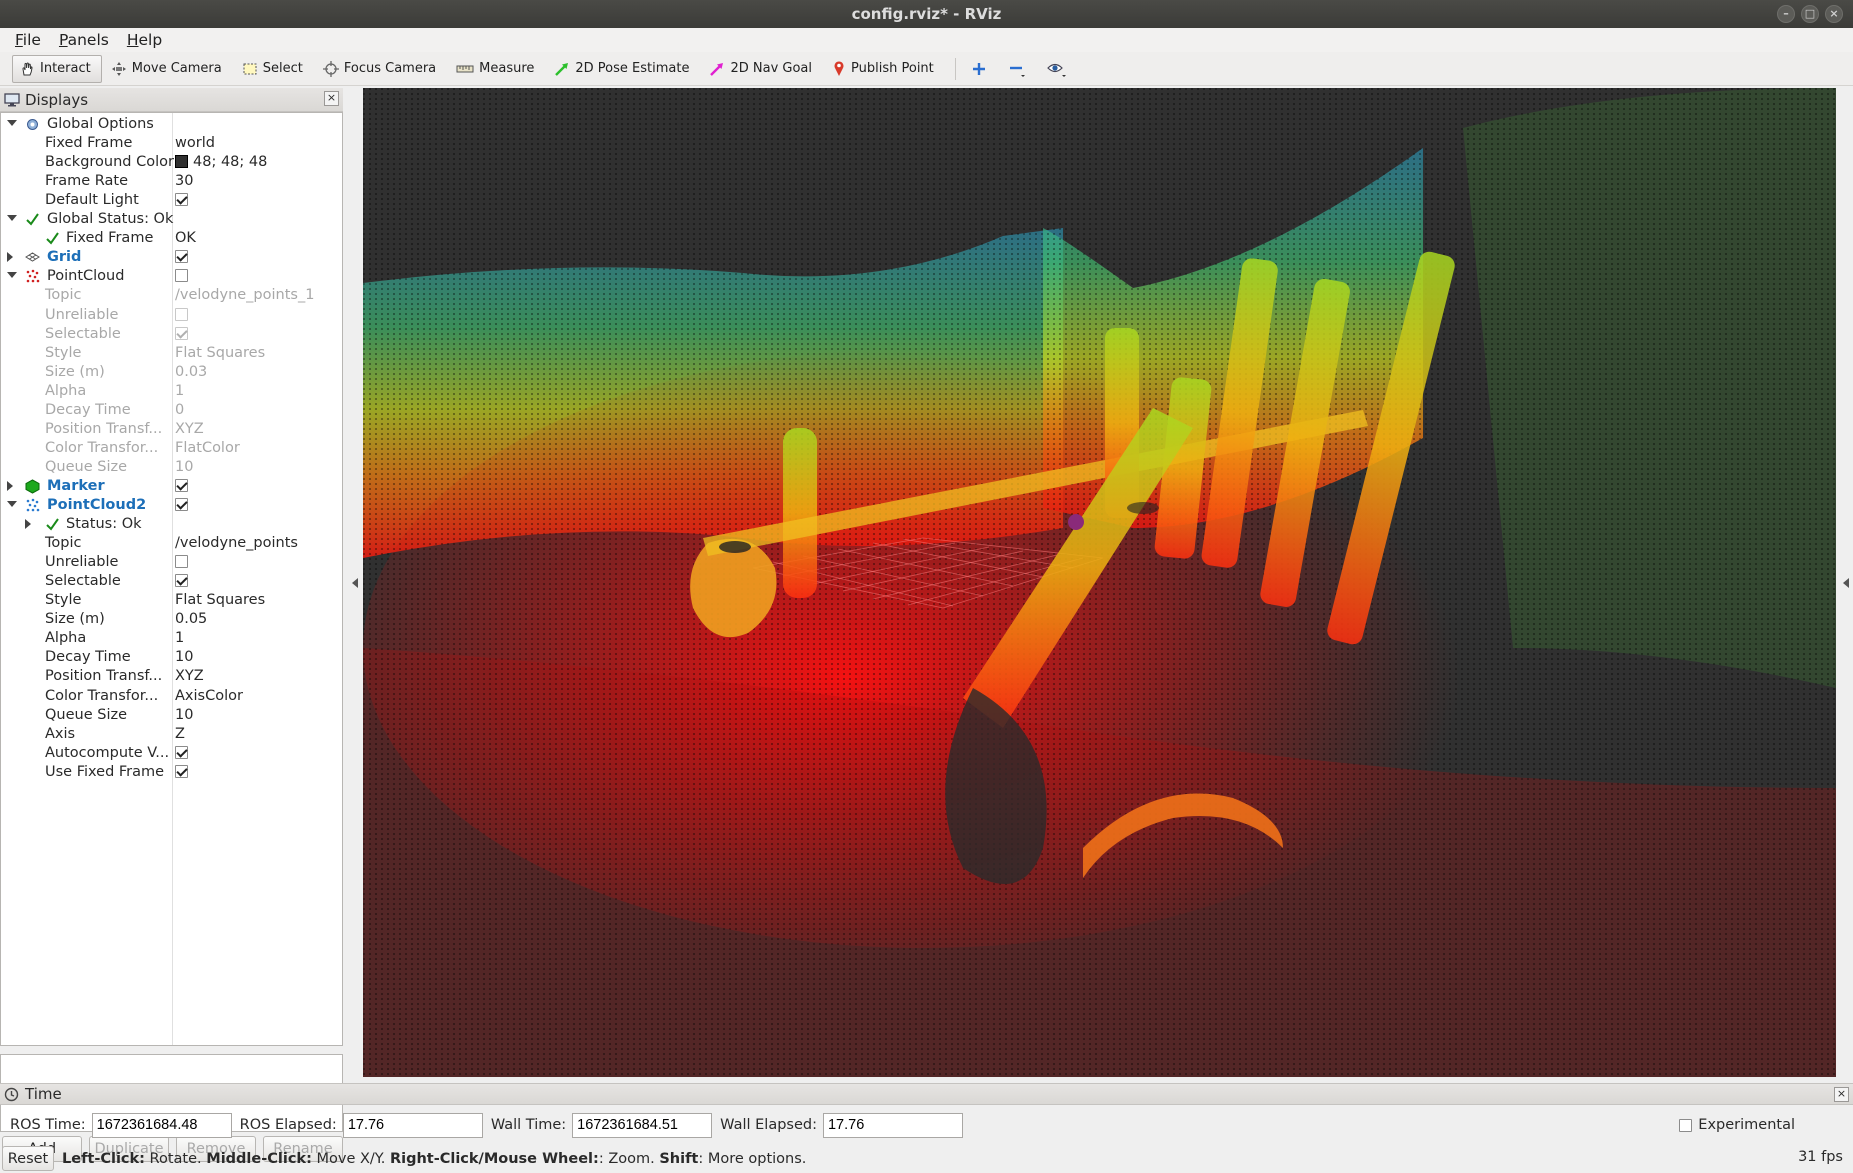  Describe the element at coordinates (209, 696) in the screenshot. I see `property-value: AxisColor` at that location.